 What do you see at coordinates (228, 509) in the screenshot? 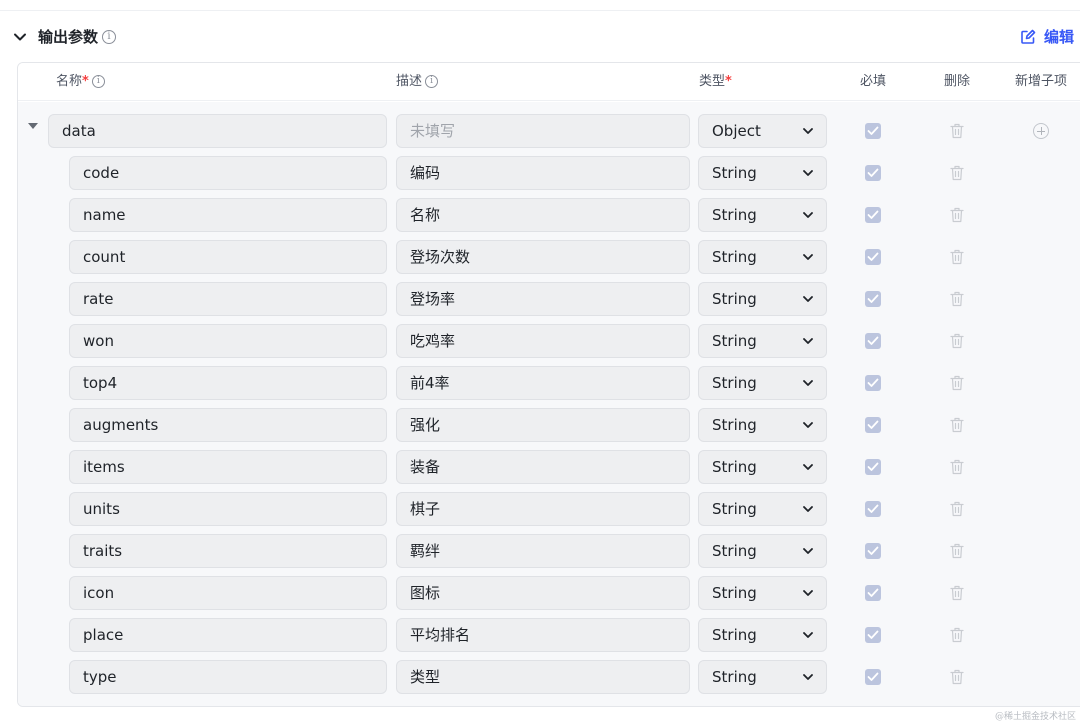
I see `param-name-input: units` at bounding box center [228, 509].